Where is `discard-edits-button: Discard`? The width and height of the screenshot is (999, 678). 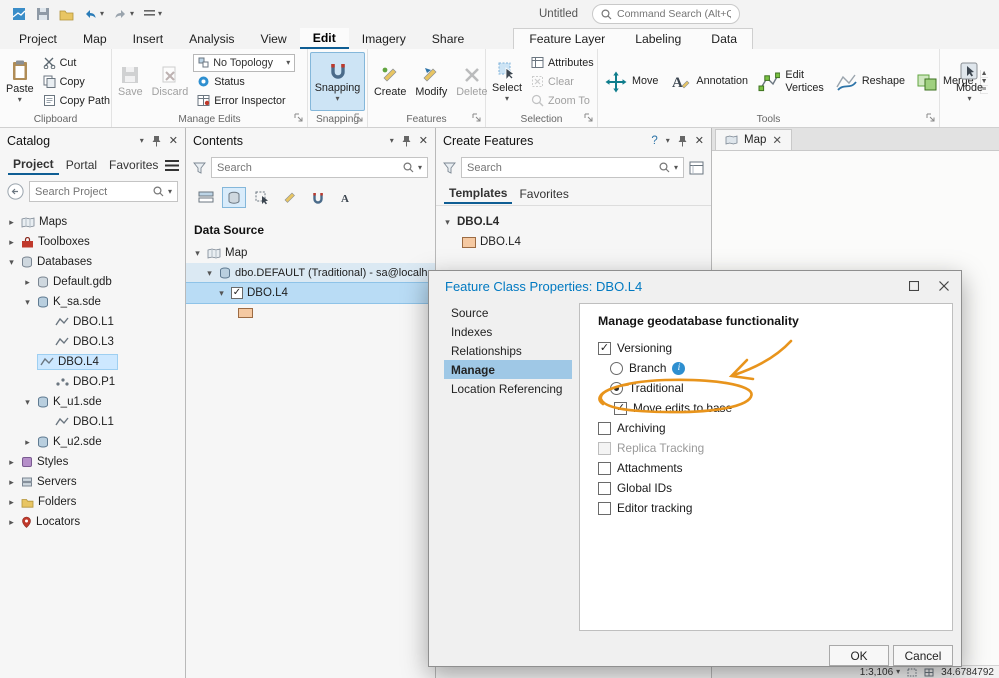 discard-edits-button: Discard is located at coordinates (170, 81).